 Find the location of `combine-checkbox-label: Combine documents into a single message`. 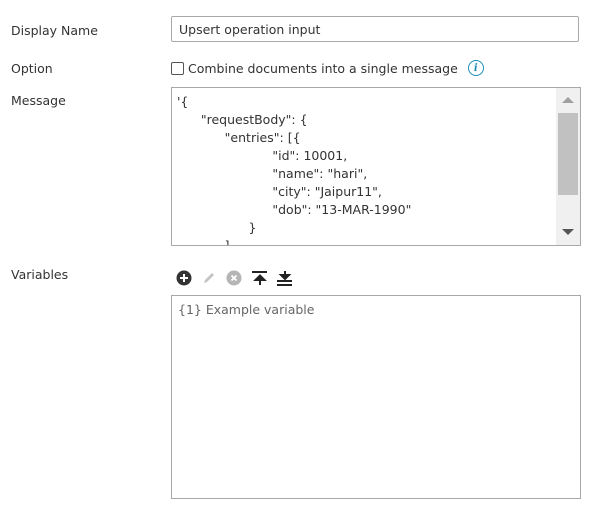

combine-checkbox-label: Combine documents into a single message is located at coordinates (323, 68).